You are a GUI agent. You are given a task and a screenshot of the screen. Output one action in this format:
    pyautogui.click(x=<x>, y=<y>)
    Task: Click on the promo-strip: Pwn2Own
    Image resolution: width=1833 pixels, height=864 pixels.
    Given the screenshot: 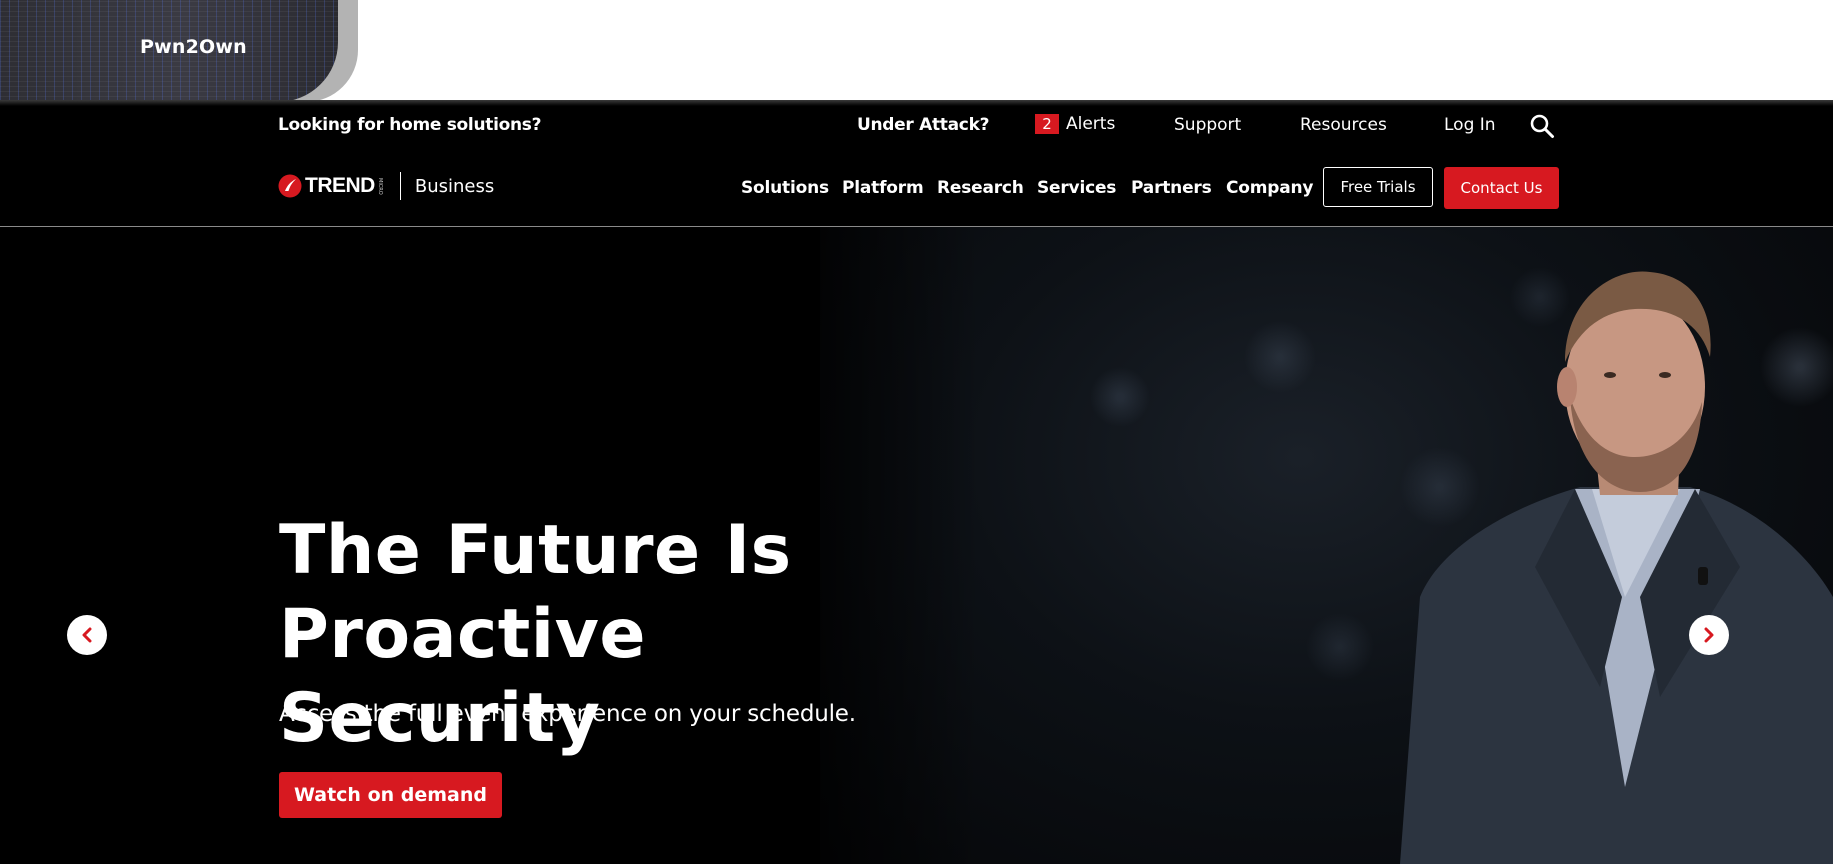 What is the action you would take?
    pyautogui.click(x=916, y=51)
    